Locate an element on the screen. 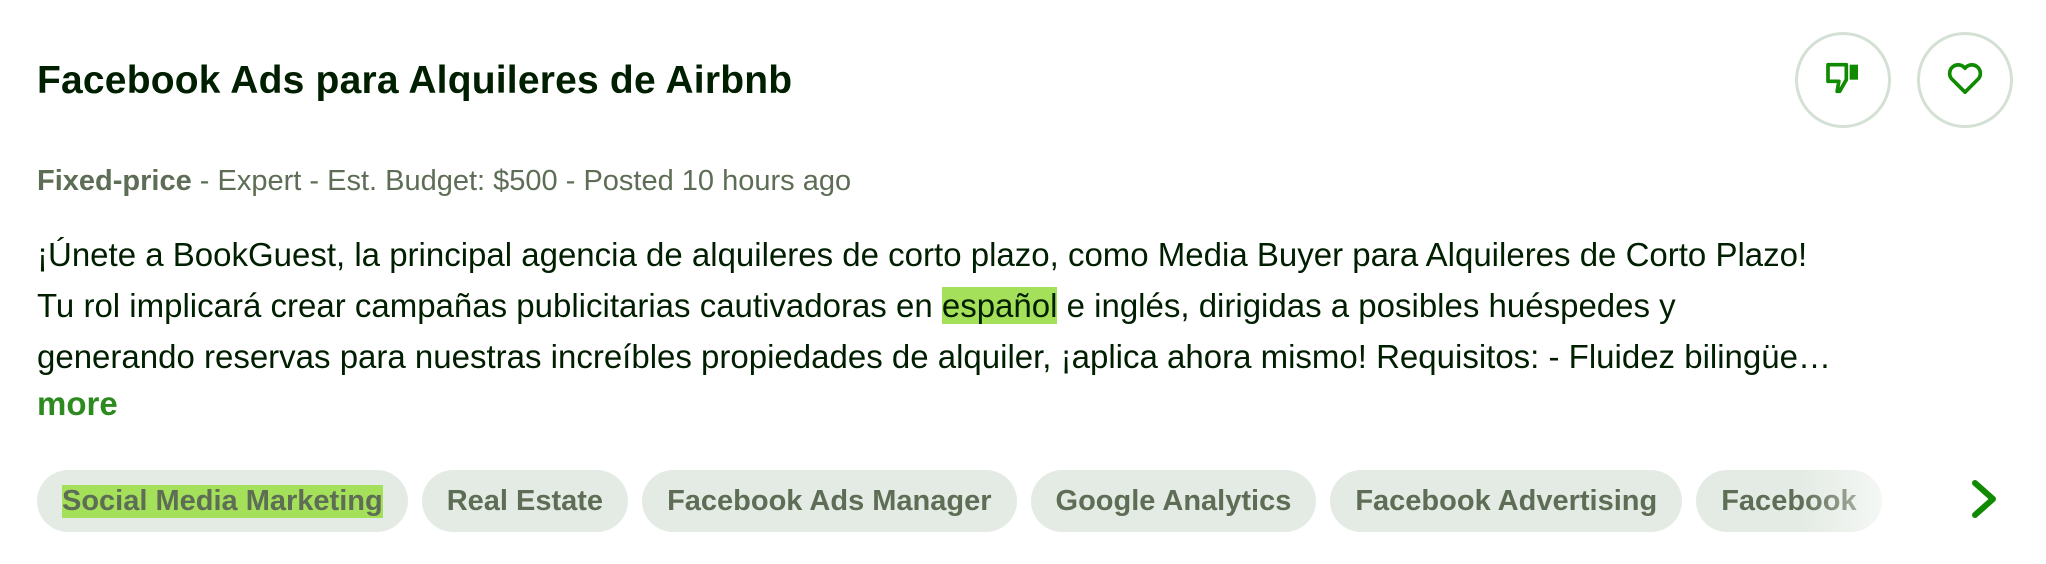 This screenshot has height=564, width=2046. experience-level: Expert is located at coordinates (259, 181).